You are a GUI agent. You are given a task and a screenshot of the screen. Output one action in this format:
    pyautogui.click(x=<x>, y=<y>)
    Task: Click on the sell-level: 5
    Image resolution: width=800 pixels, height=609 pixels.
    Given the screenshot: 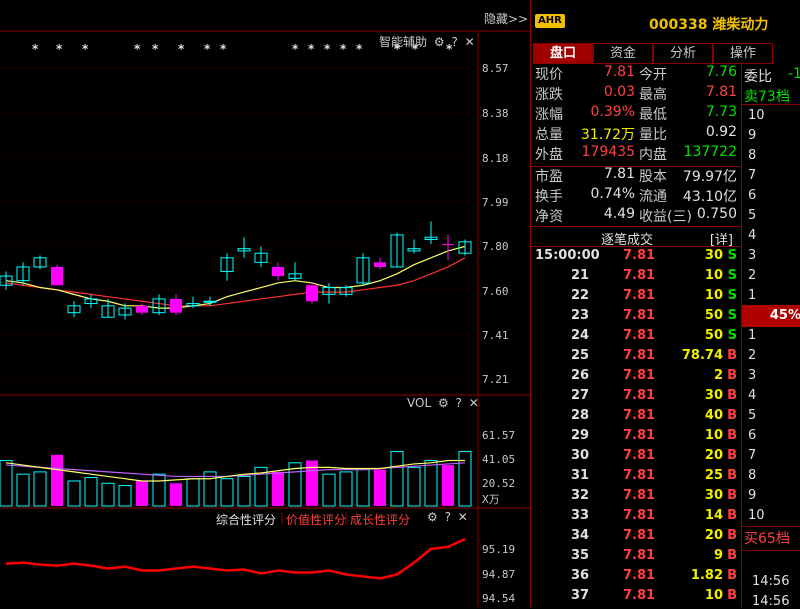 What is the action you would take?
    pyautogui.click(x=752, y=215)
    